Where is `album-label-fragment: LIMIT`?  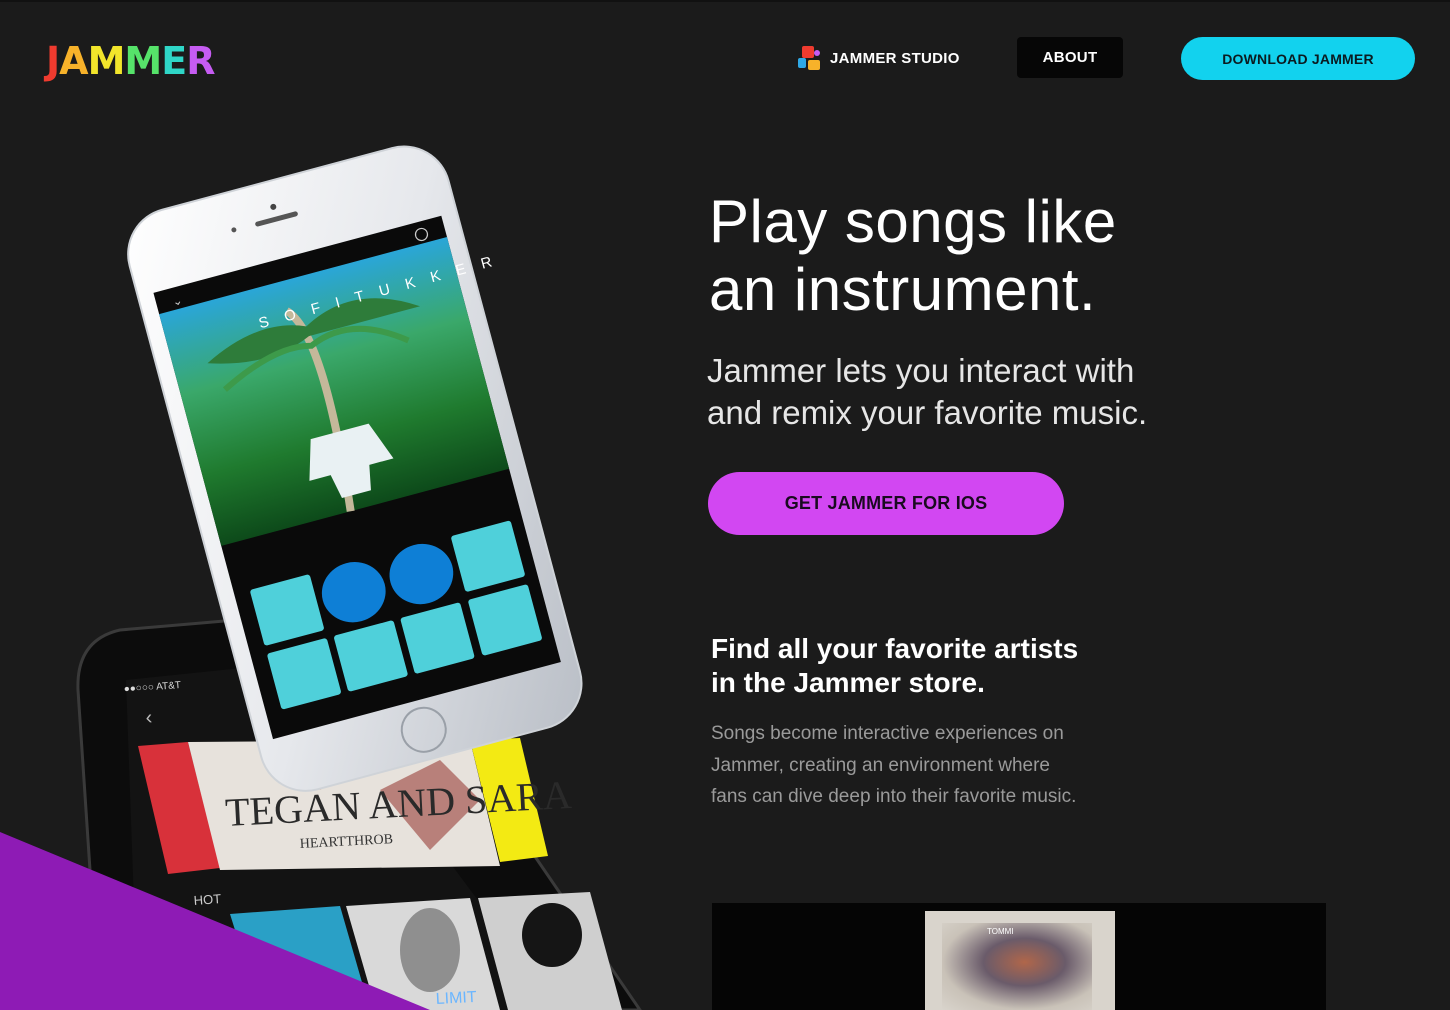 album-label-fragment: LIMIT is located at coordinates (456, 998).